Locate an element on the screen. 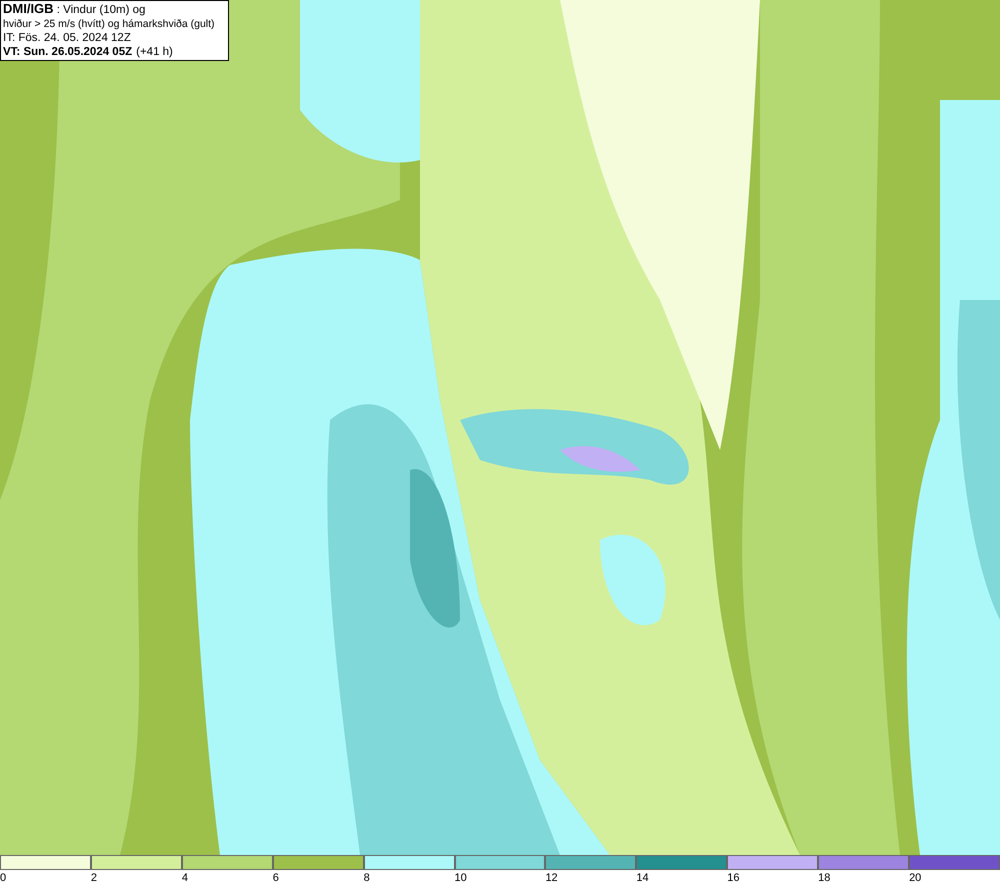 The width and height of the screenshot is (1000, 887). legend-label: 4 is located at coordinates (185, 878).